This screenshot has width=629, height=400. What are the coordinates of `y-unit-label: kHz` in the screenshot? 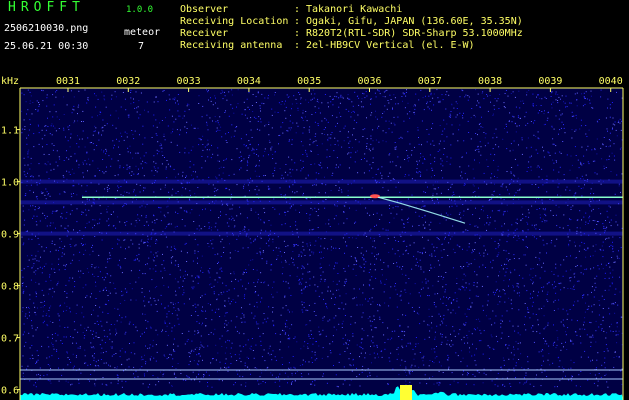 It's located at (10, 81).